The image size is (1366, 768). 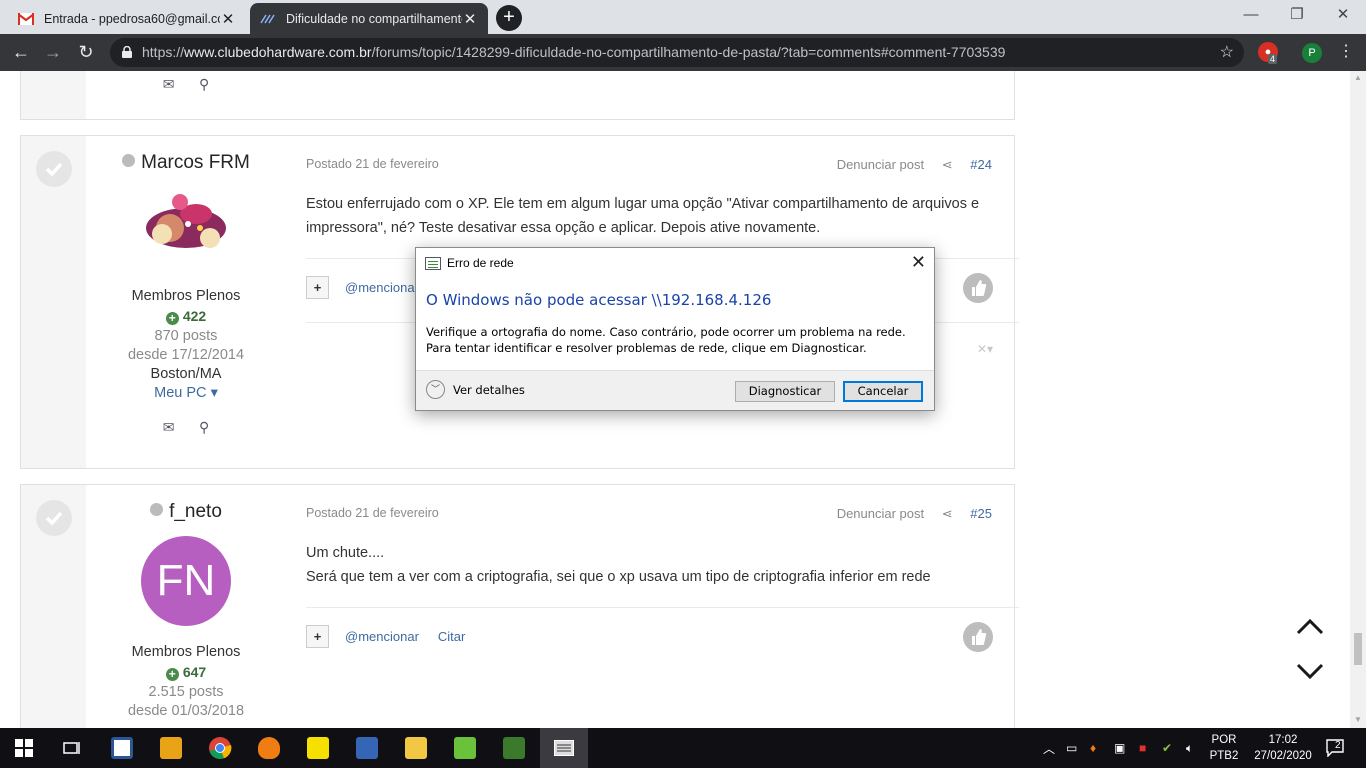 What do you see at coordinates (186, 581) in the screenshot?
I see `author-avatar: FN` at bounding box center [186, 581].